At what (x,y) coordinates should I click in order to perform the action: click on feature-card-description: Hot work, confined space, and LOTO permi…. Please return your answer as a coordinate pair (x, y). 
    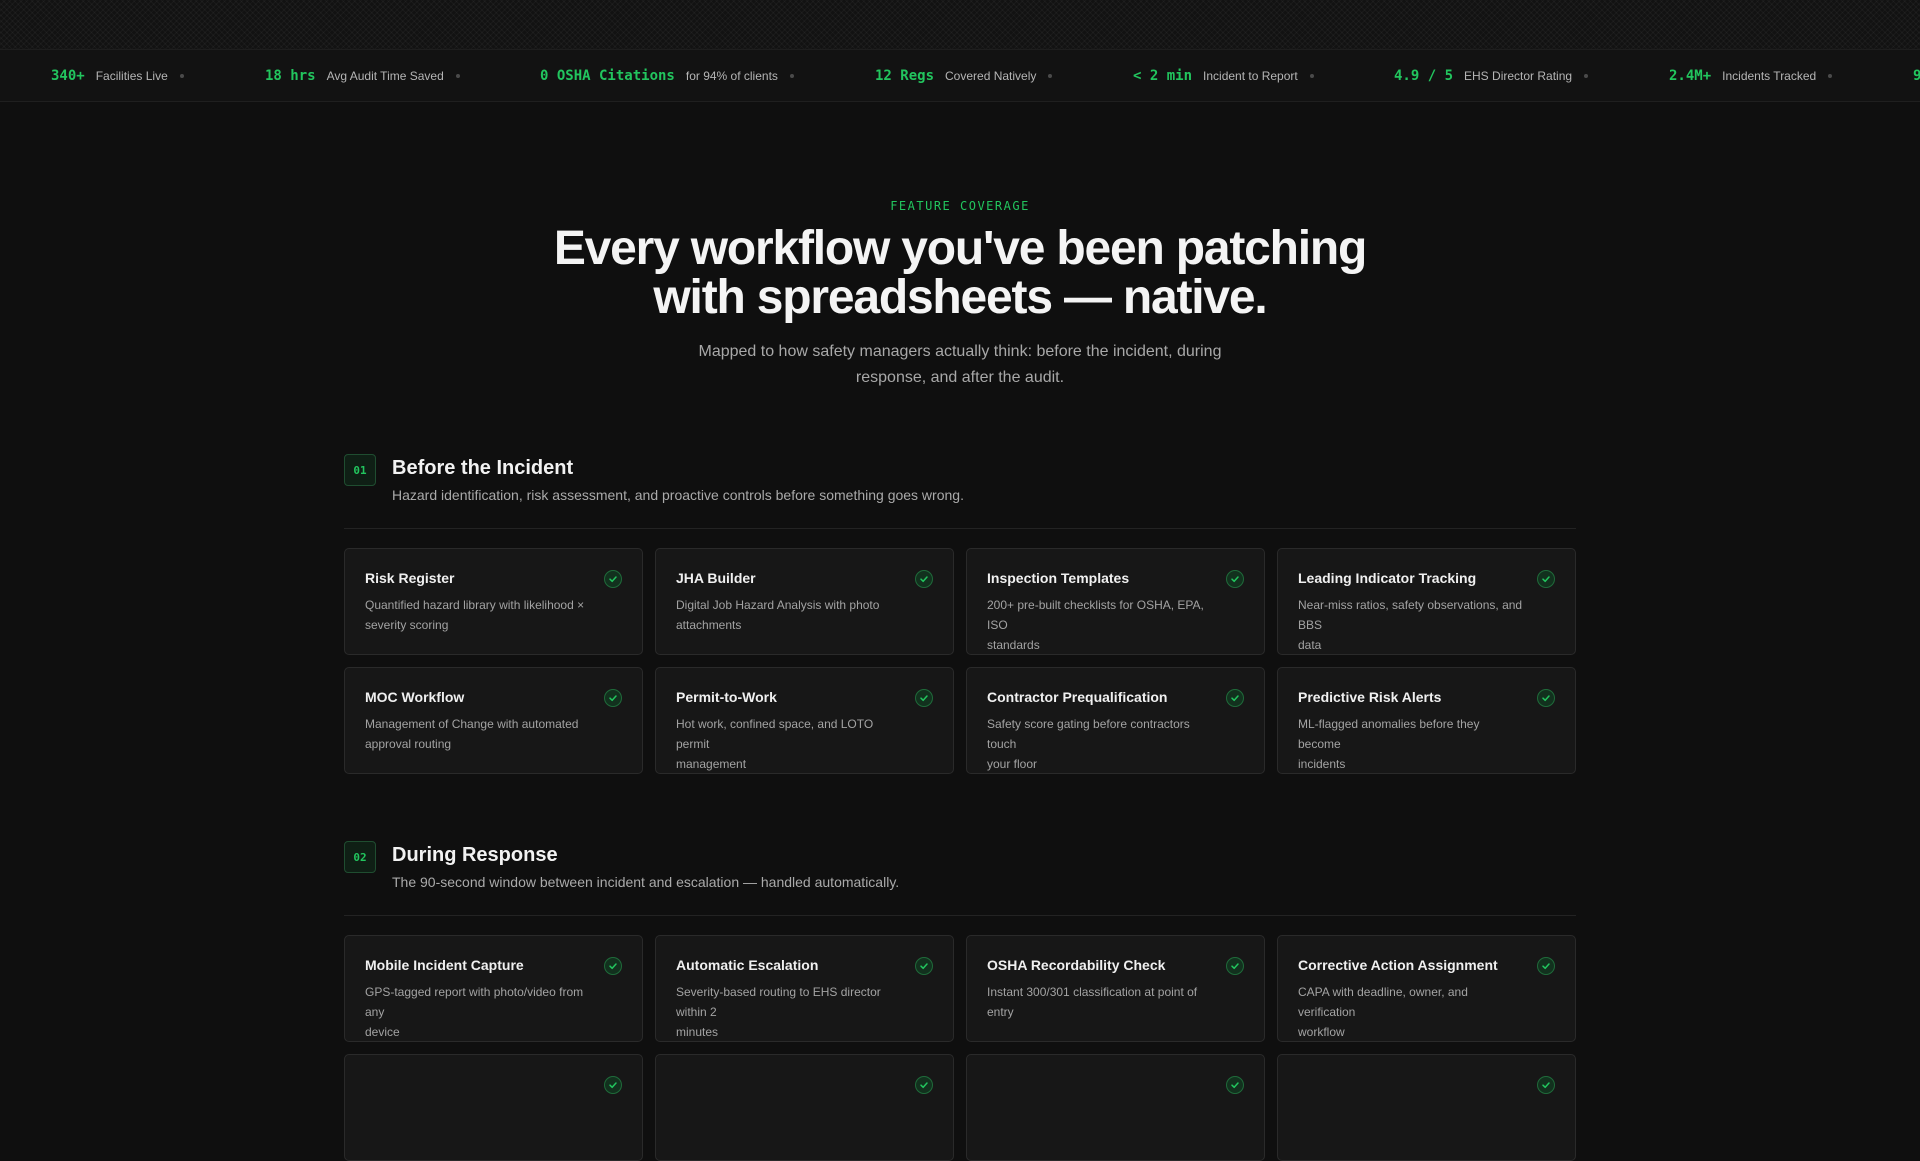
    Looking at the image, I should click on (775, 744).